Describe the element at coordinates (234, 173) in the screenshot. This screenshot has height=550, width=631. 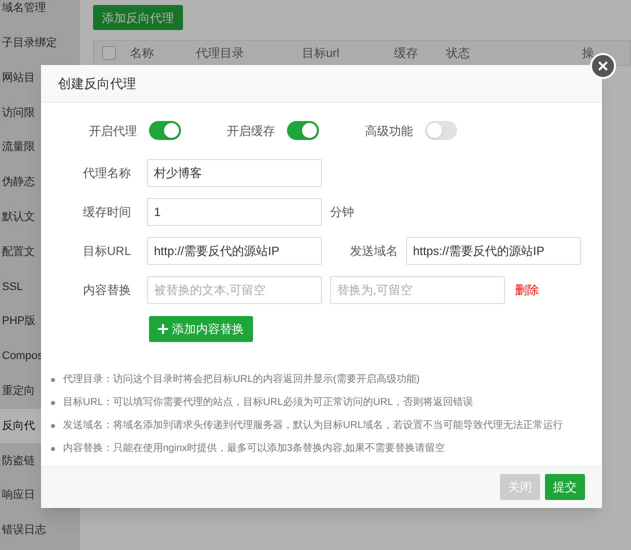
I see `input-field: 村少博客` at that location.